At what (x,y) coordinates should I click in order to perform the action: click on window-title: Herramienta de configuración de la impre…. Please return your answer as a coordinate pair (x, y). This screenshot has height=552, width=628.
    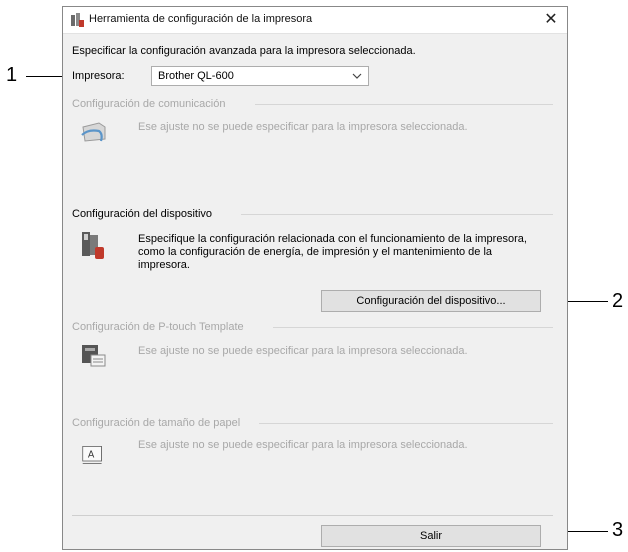
    Looking at the image, I should click on (201, 19).